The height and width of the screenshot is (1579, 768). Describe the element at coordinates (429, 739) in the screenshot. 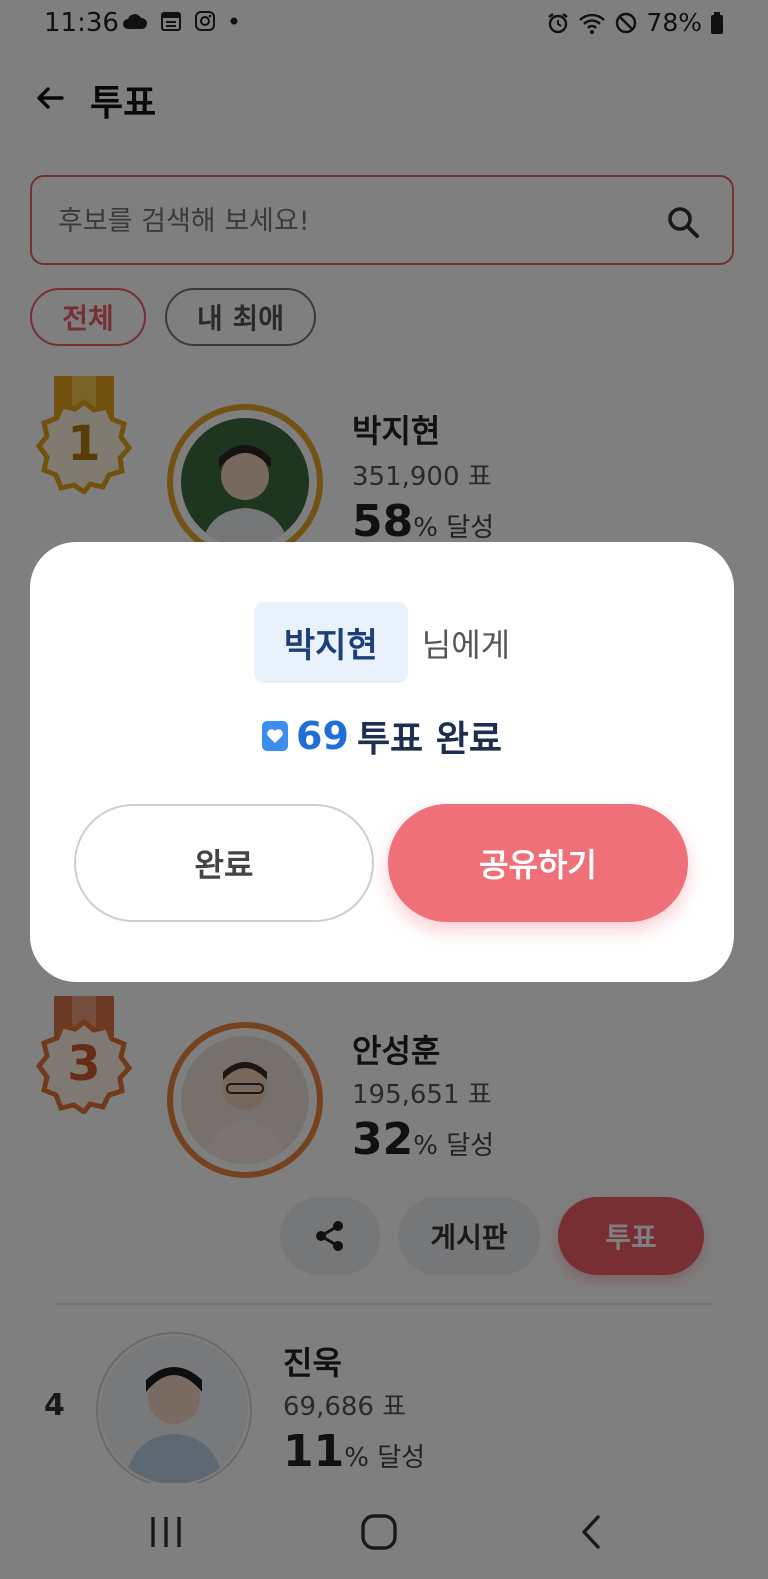

I see `vote-done-text: 투표 완료` at that location.